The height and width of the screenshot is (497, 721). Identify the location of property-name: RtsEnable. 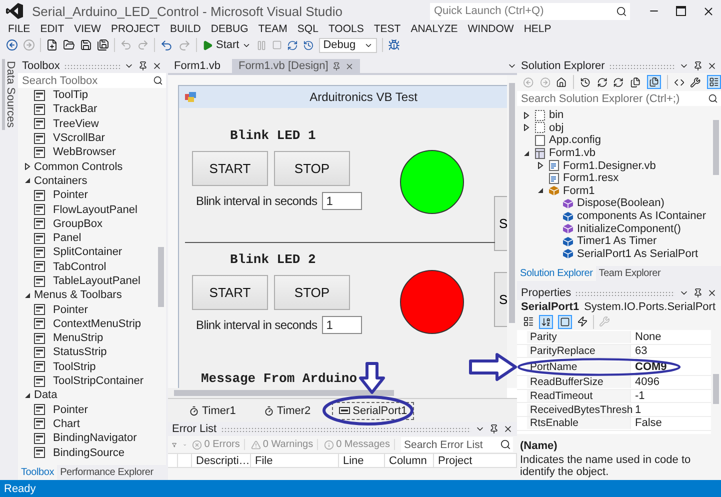
(579, 423).